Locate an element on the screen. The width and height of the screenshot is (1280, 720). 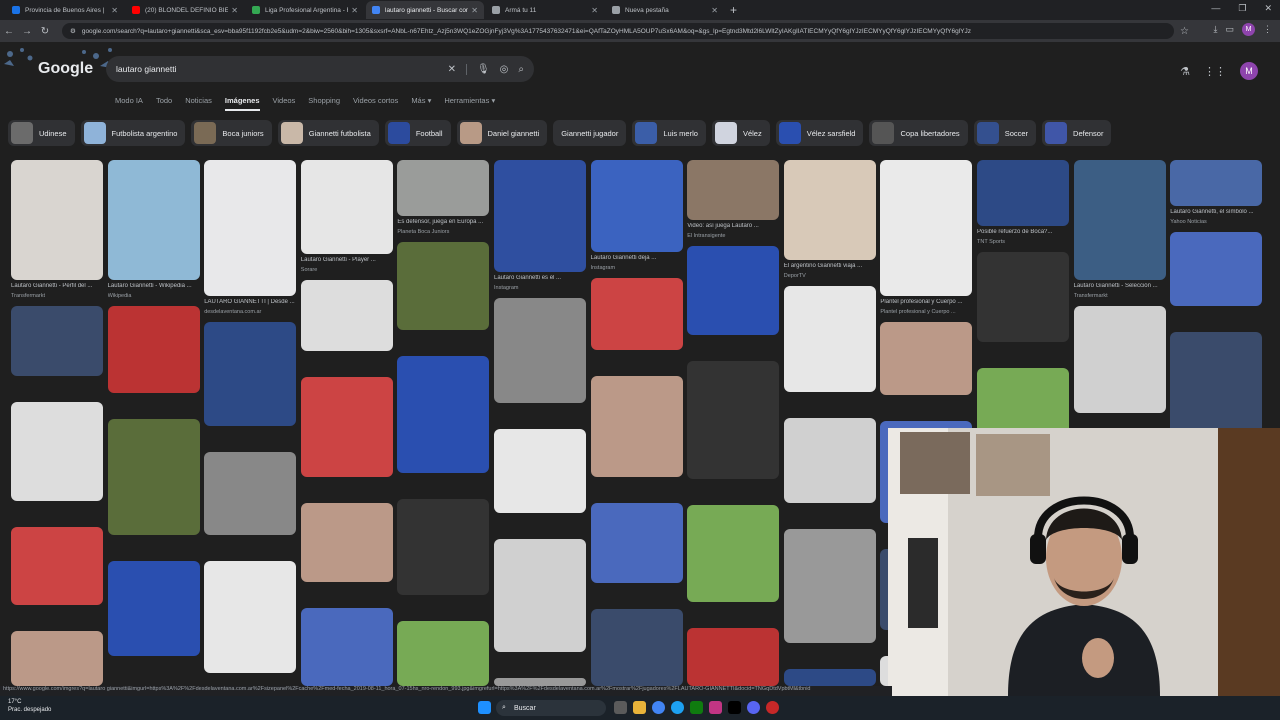
related-chip: Futbolista argentino is located at coordinates (133, 133).